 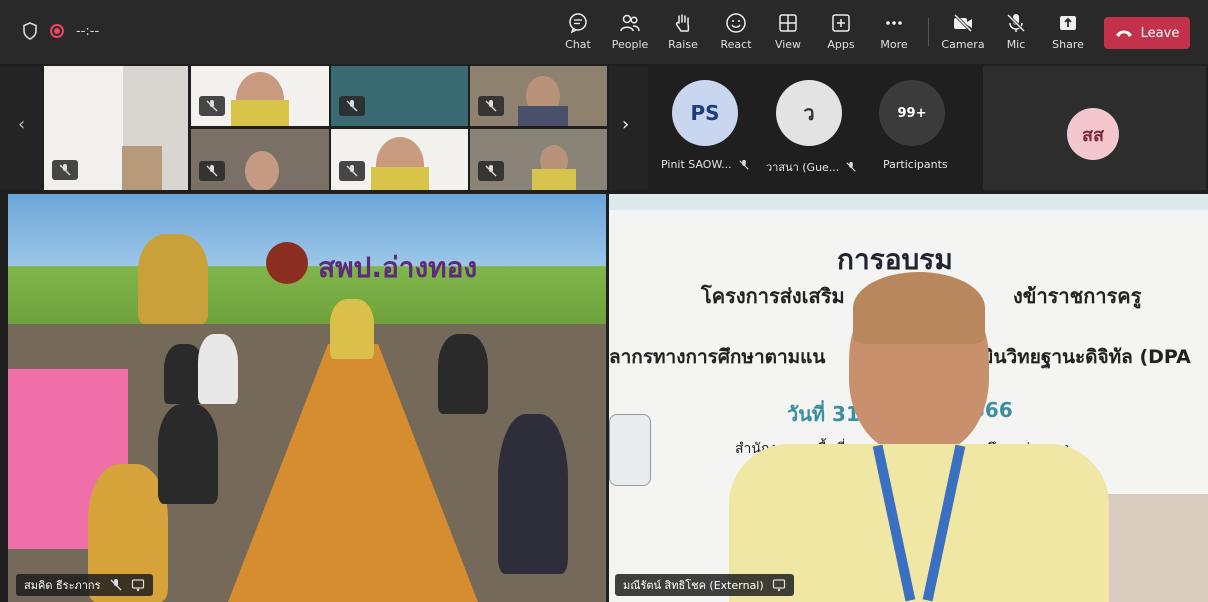 I want to click on toolbar-left: --:--, so click(x=60, y=31).